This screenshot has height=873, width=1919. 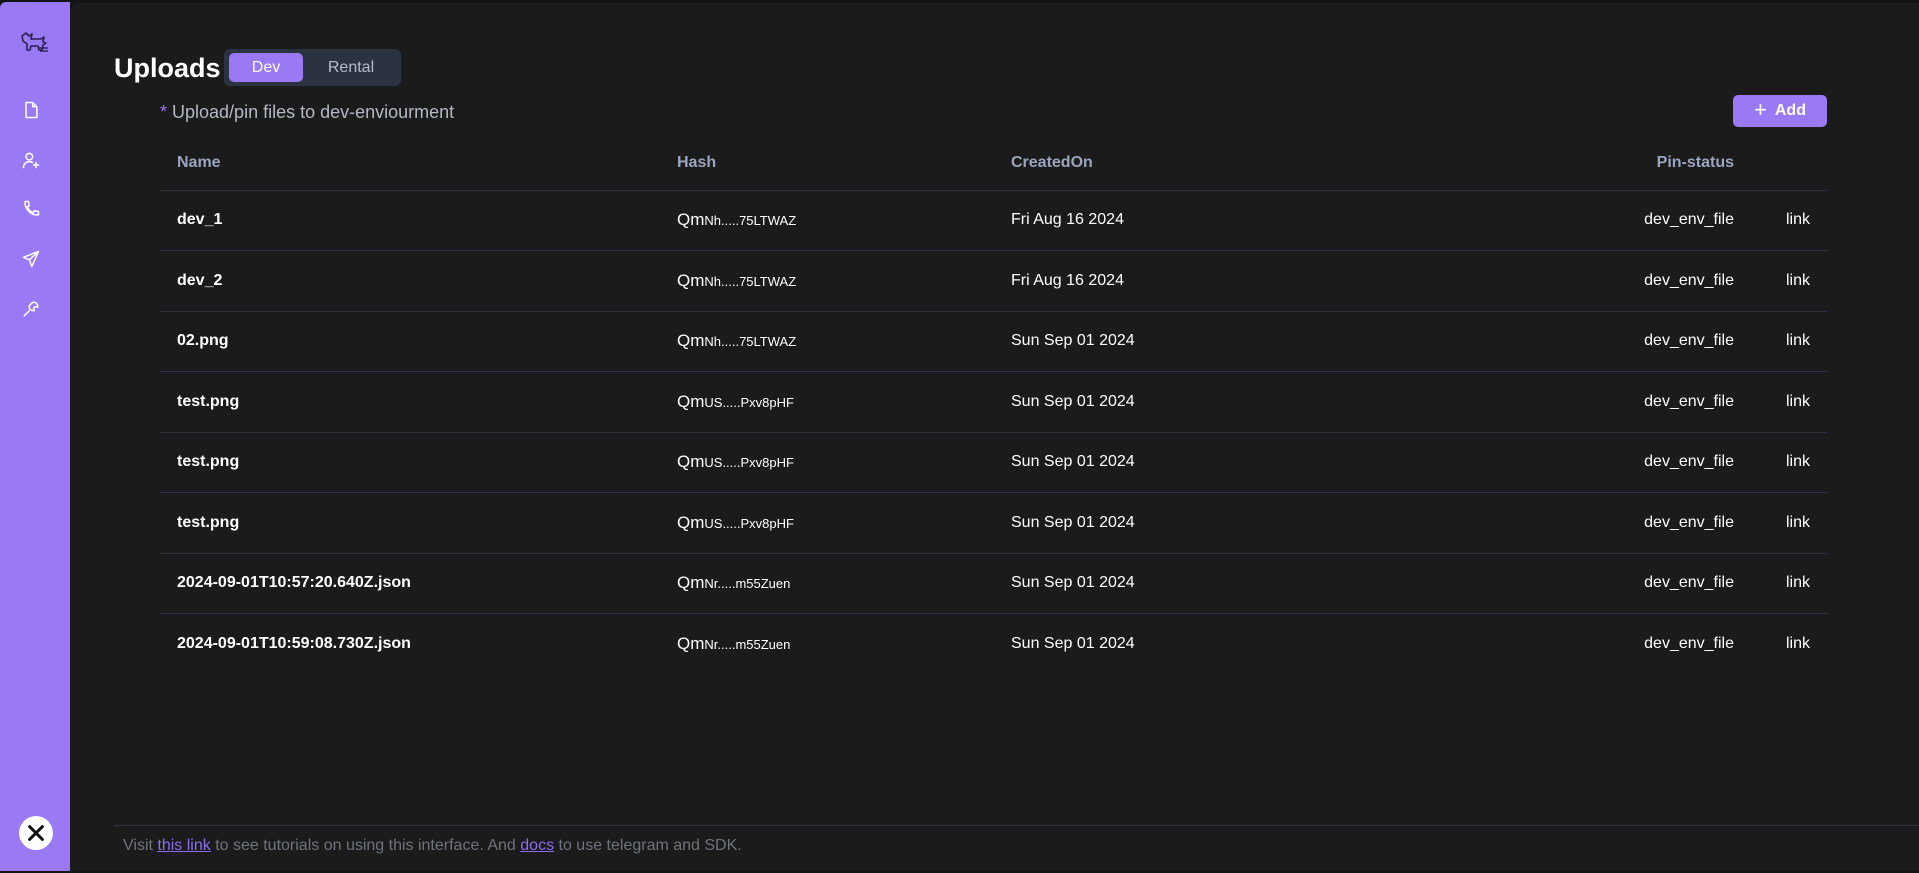 I want to click on phone-icon, so click(x=31, y=209).